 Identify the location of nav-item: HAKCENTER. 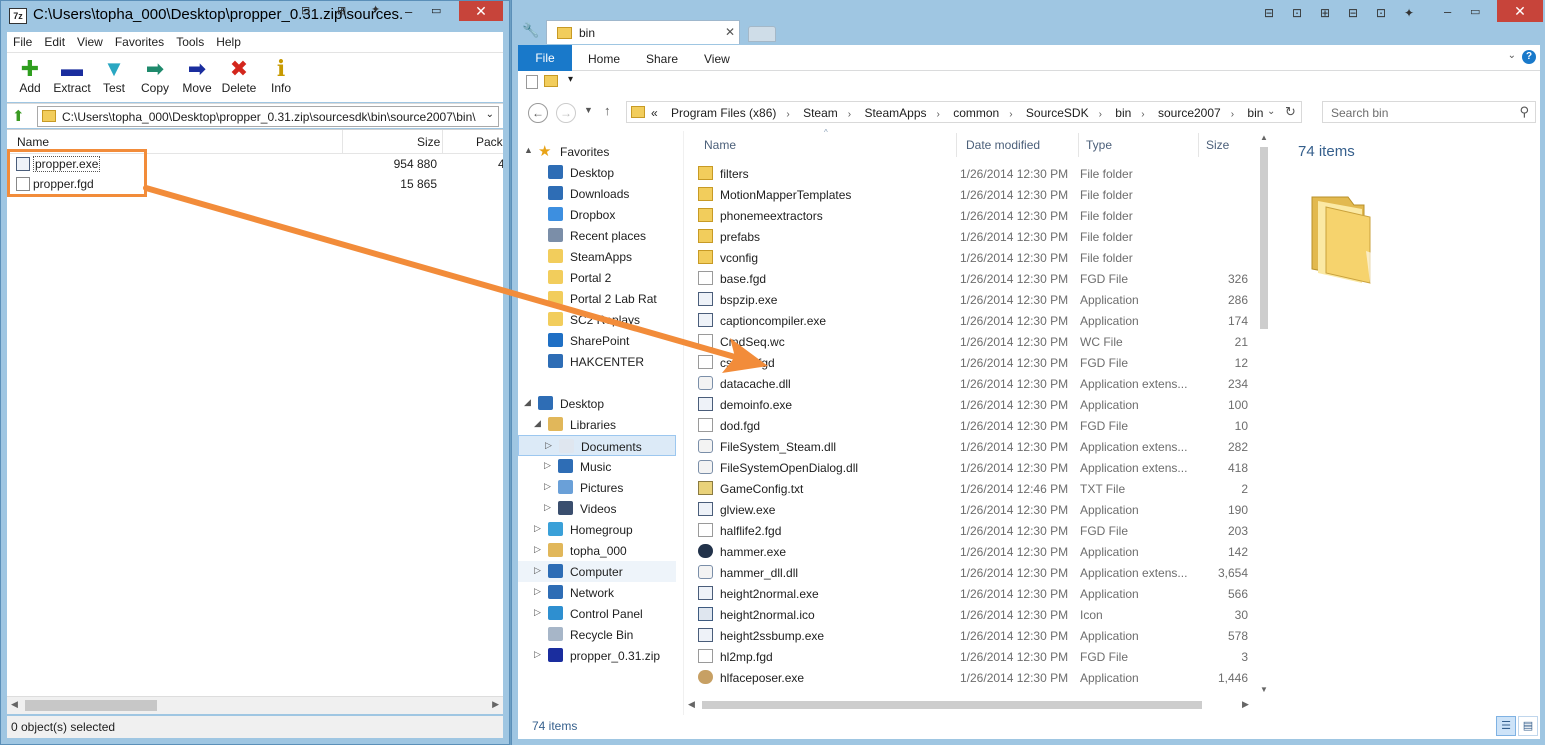
(597, 361).